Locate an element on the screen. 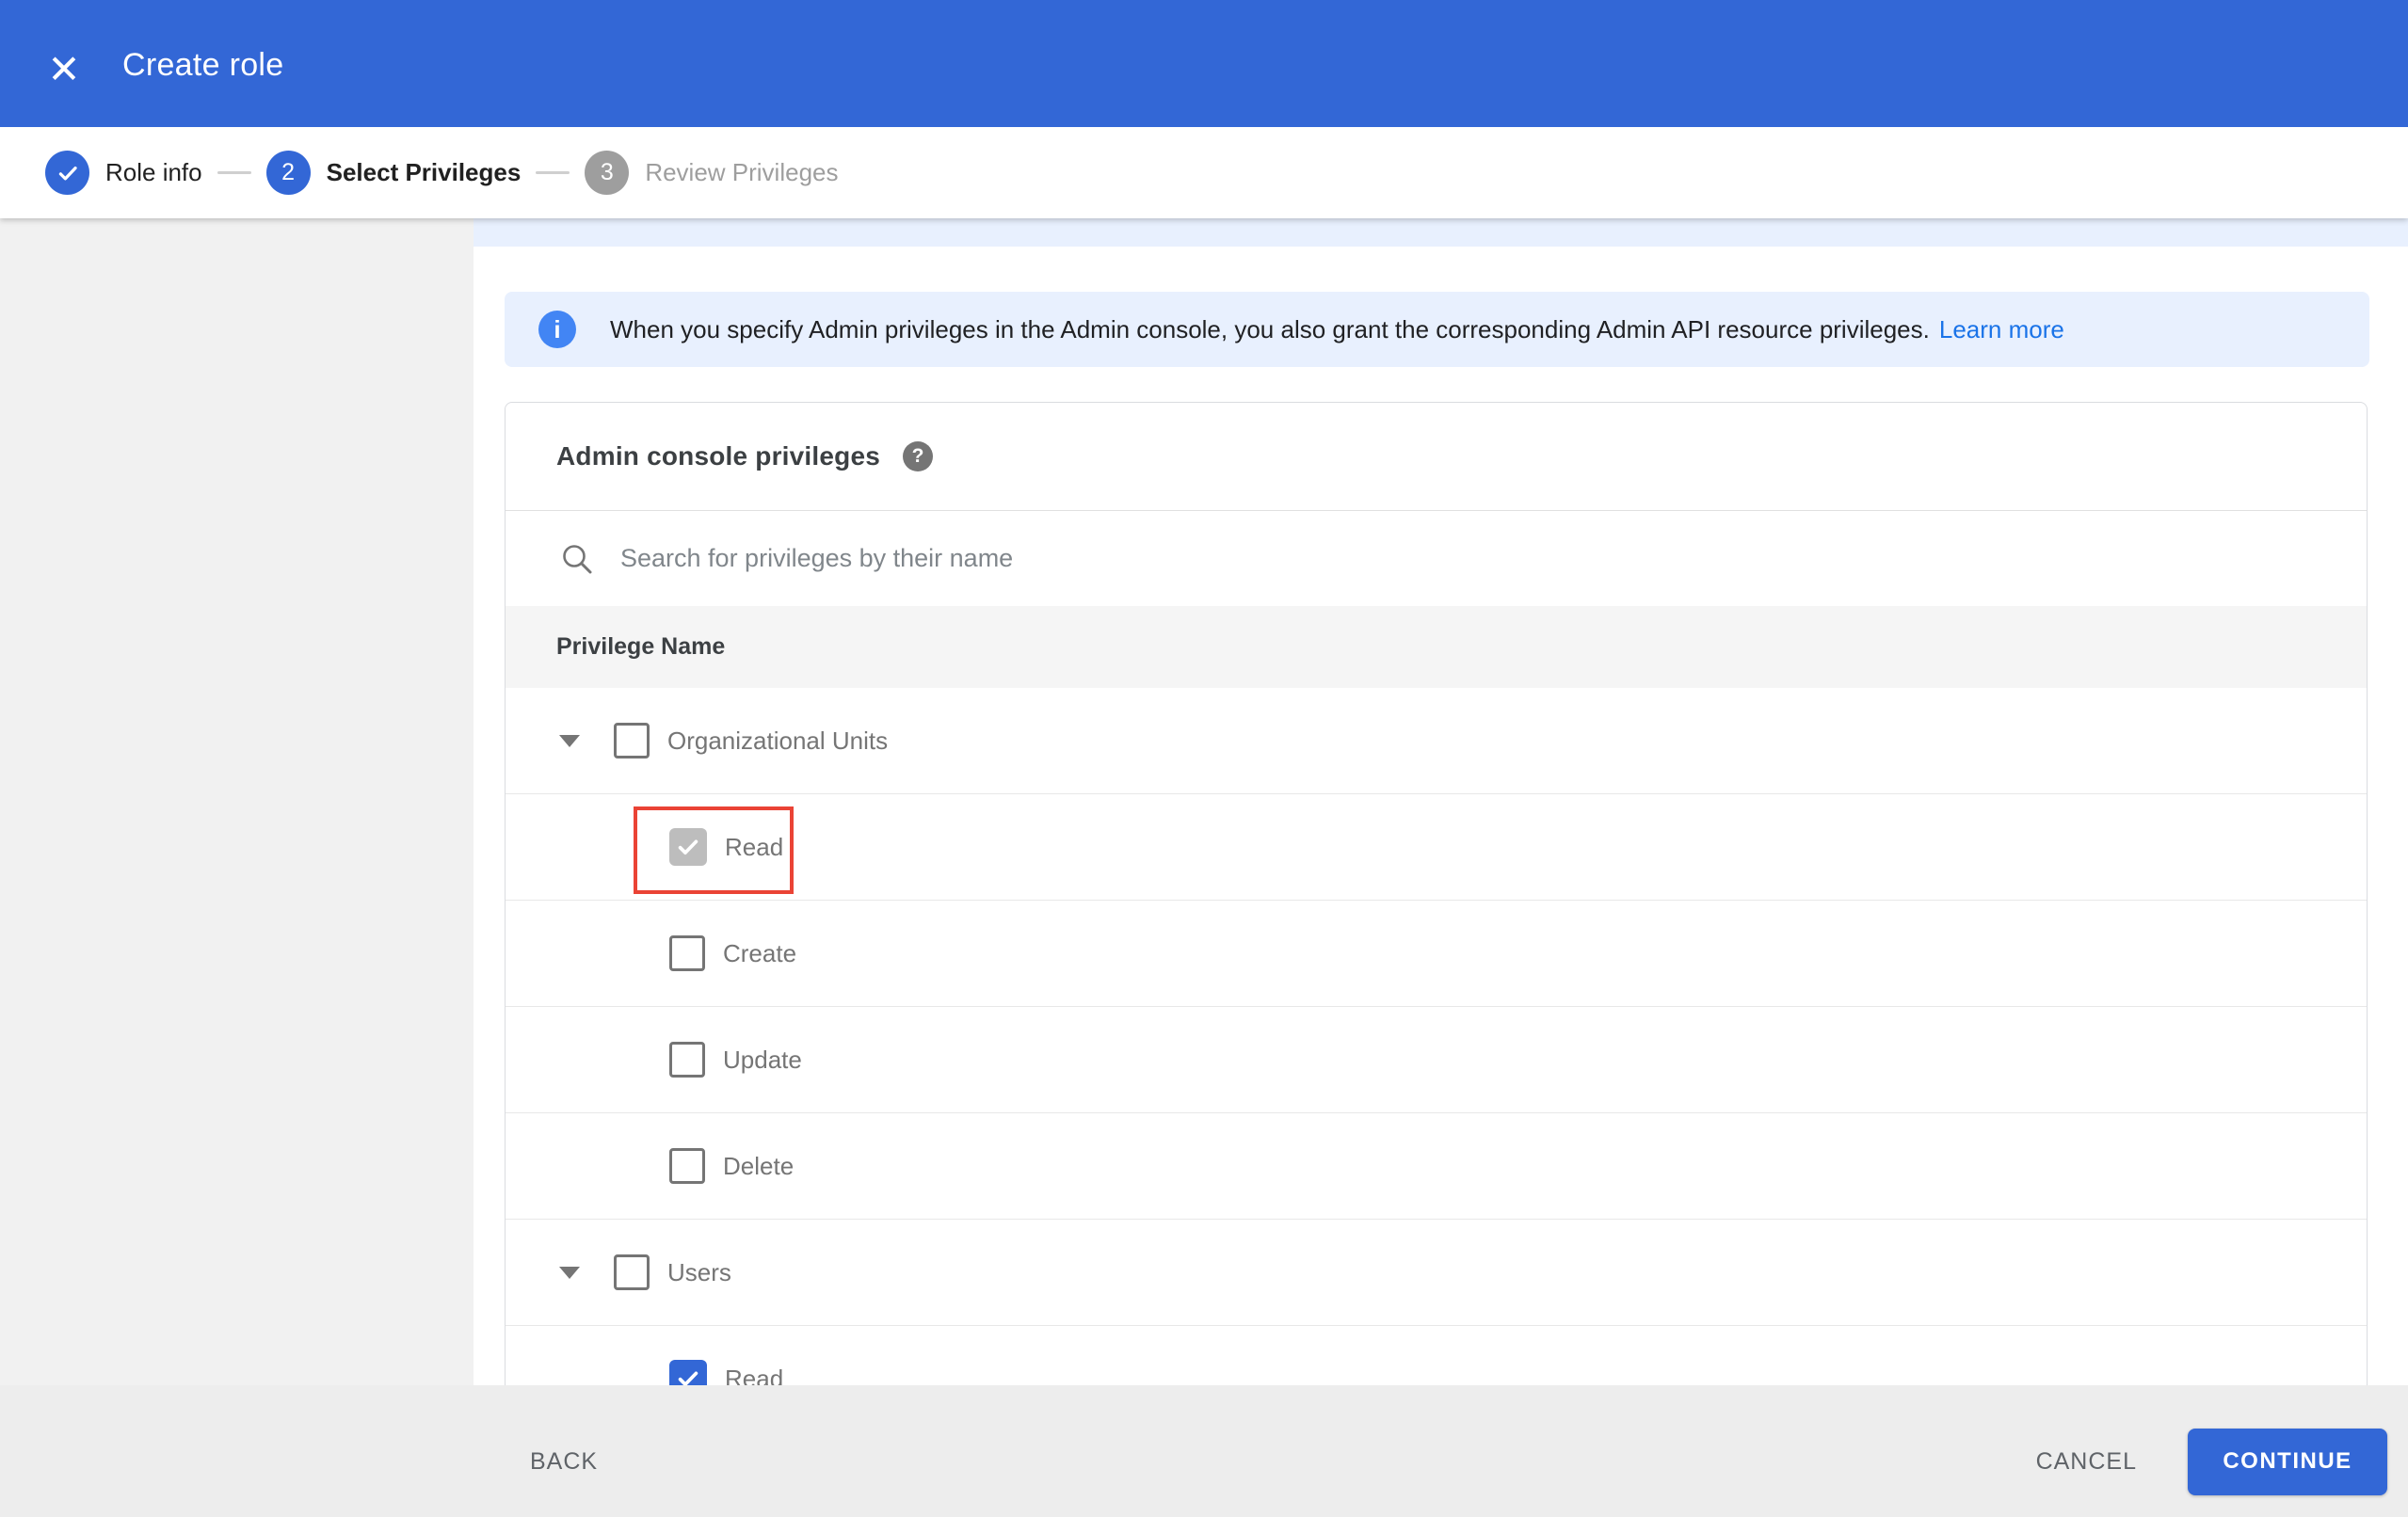 The height and width of the screenshot is (1517, 2408). card-title: Admin console privileges is located at coordinates (718, 456).